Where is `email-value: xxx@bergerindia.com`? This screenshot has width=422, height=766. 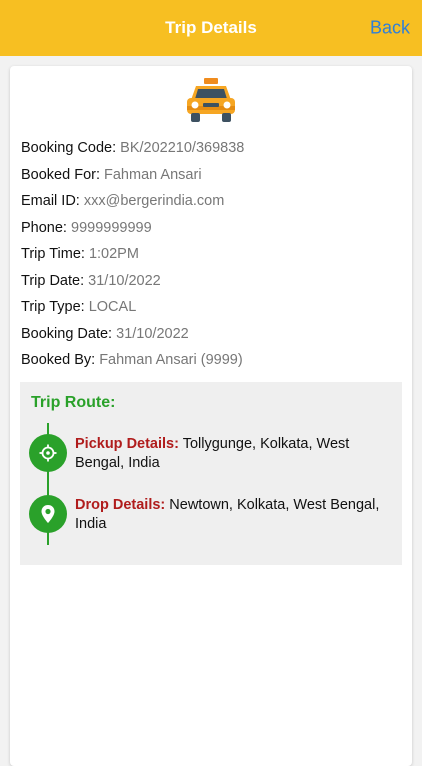 email-value: xxx@bergerindia.com is located at coordinates (154, 201).